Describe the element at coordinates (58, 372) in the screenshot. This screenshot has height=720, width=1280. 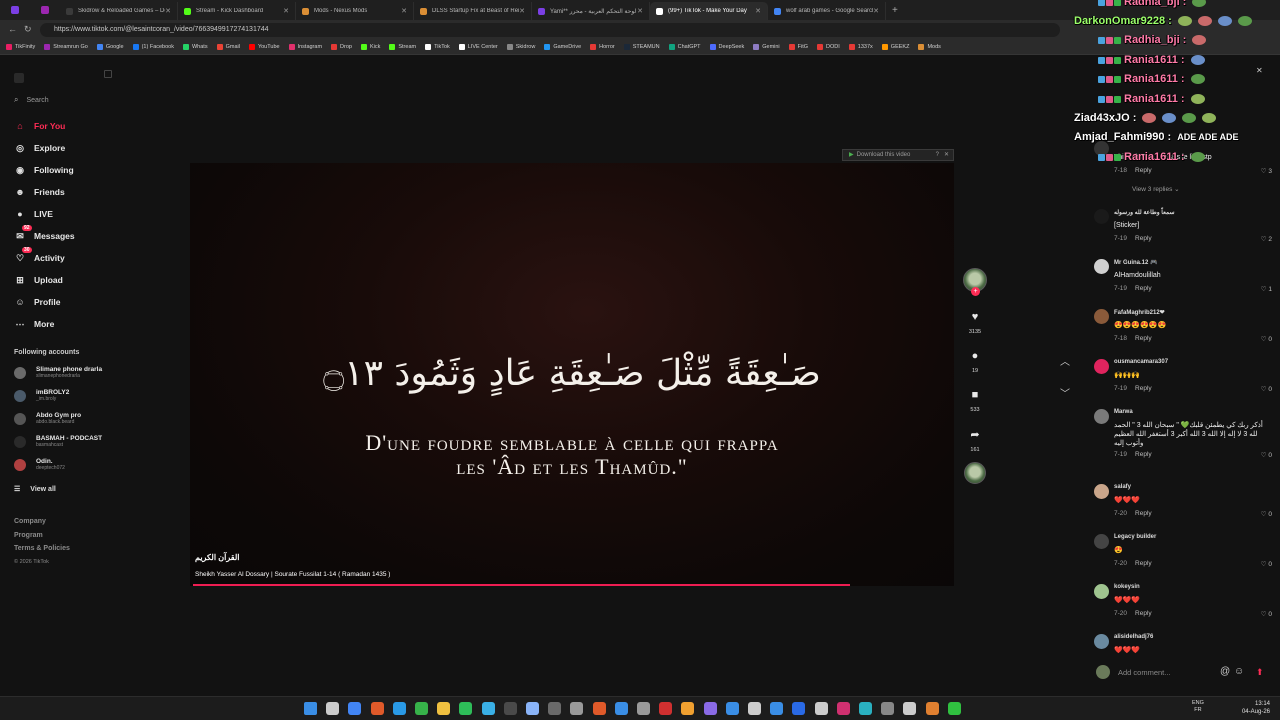
I see `following-account: Slimane phone drarla slimanephonedrarla` at that location.